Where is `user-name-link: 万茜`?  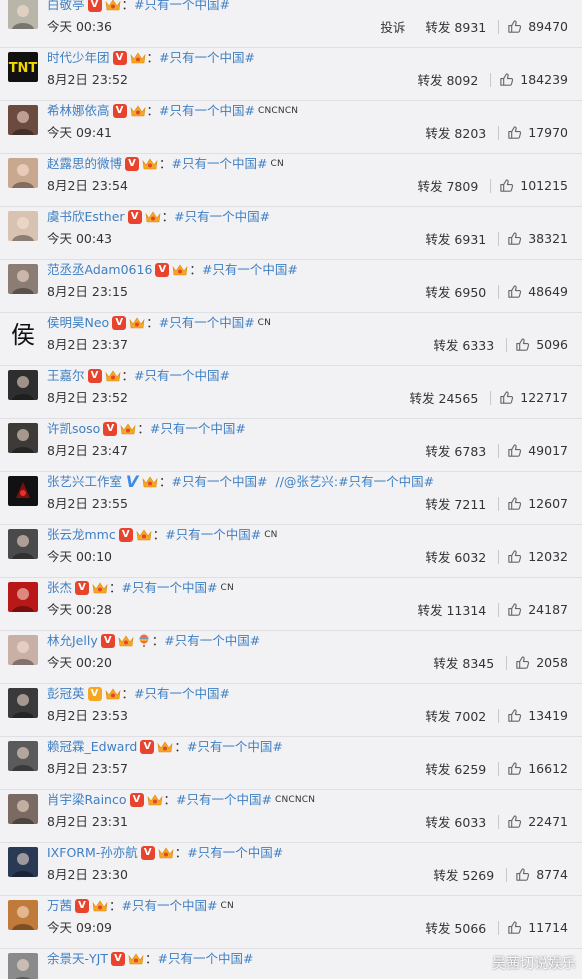
user-name-link: 万茜 is located at coordinates (59, 906).